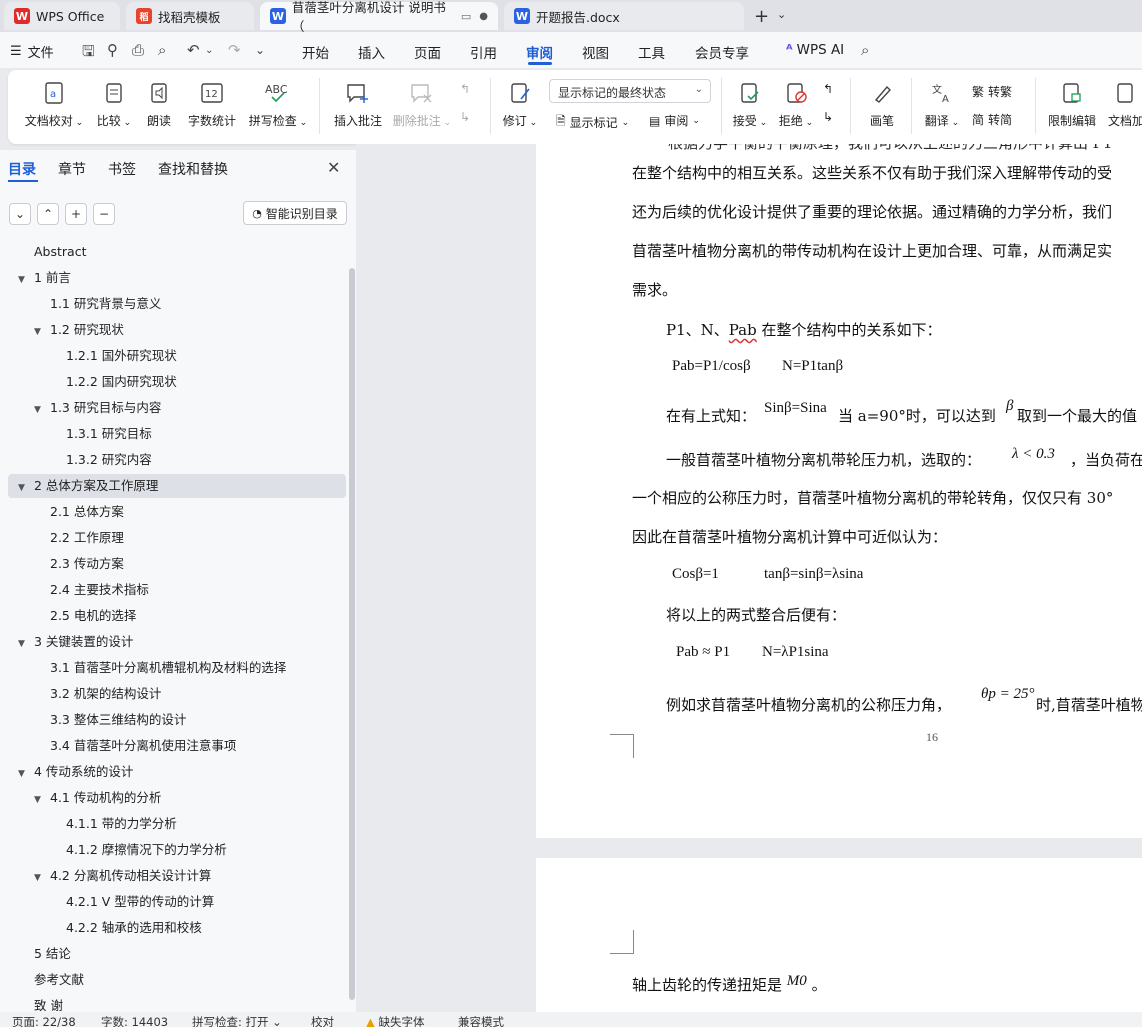  Describe the element at coordinates (101, 434) in the screenshot. I see `toc-item: 1.3.1 研究目标` at that location.